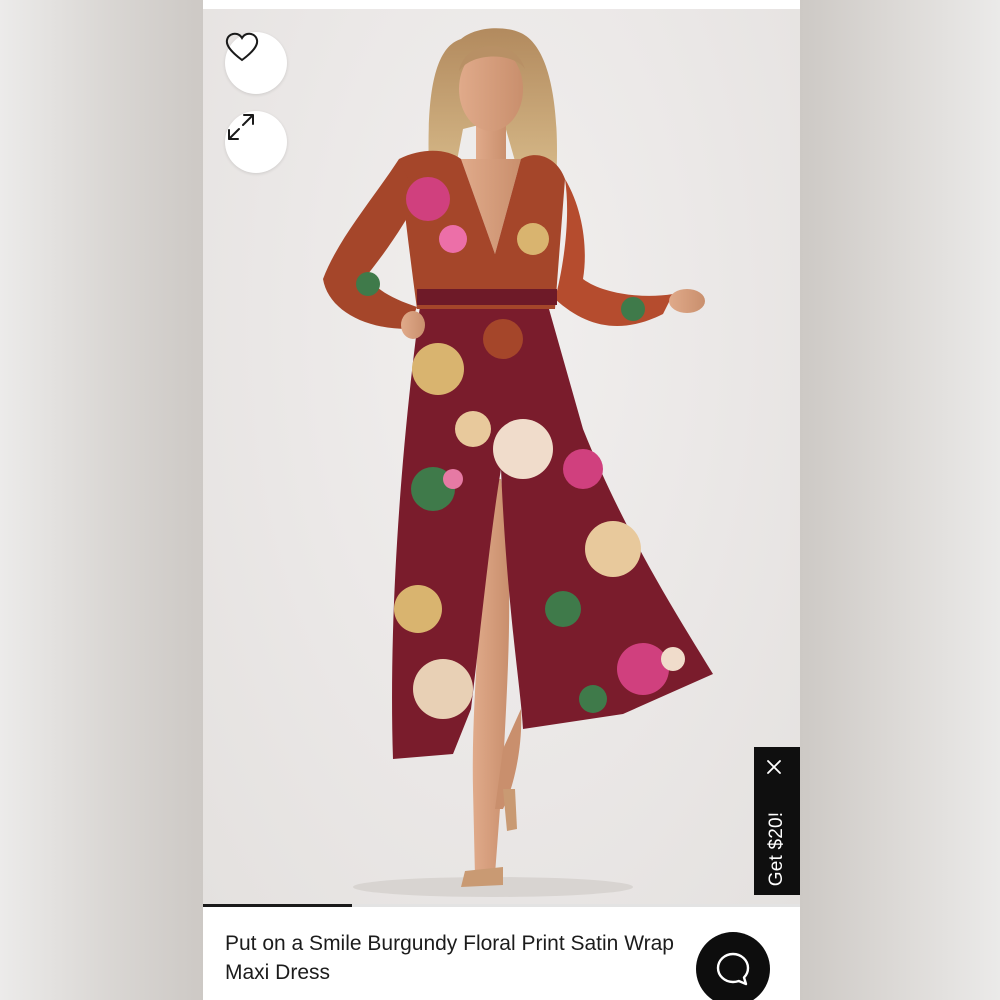 This screenshot has height=1000, width=1000. I want to click on promo-tab: Get $20!, so click(777, 821).